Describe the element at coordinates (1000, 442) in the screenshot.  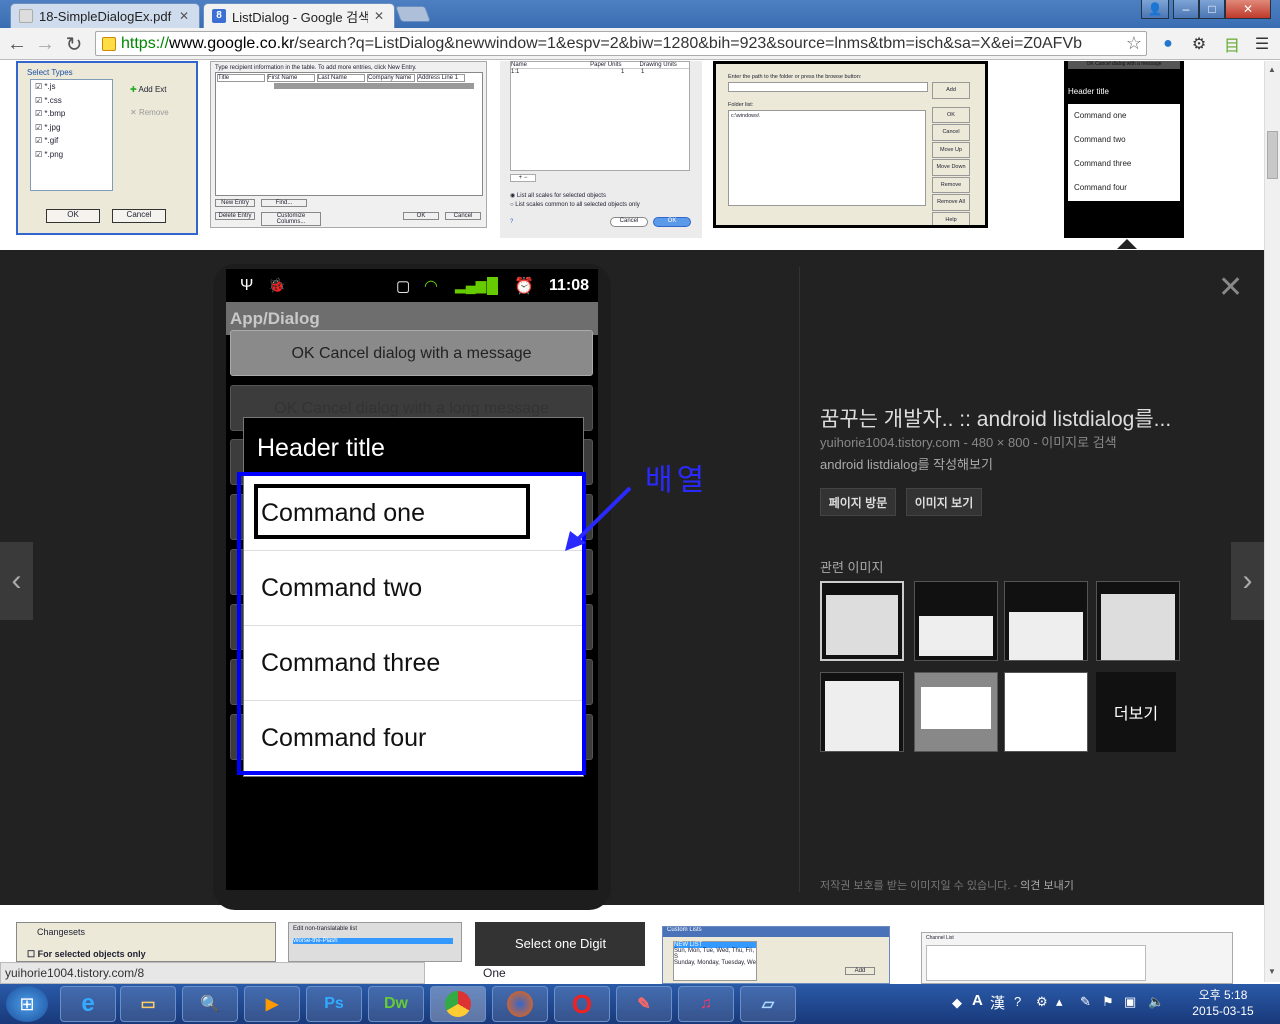
I see `image-size: 480 × 800` at that location.